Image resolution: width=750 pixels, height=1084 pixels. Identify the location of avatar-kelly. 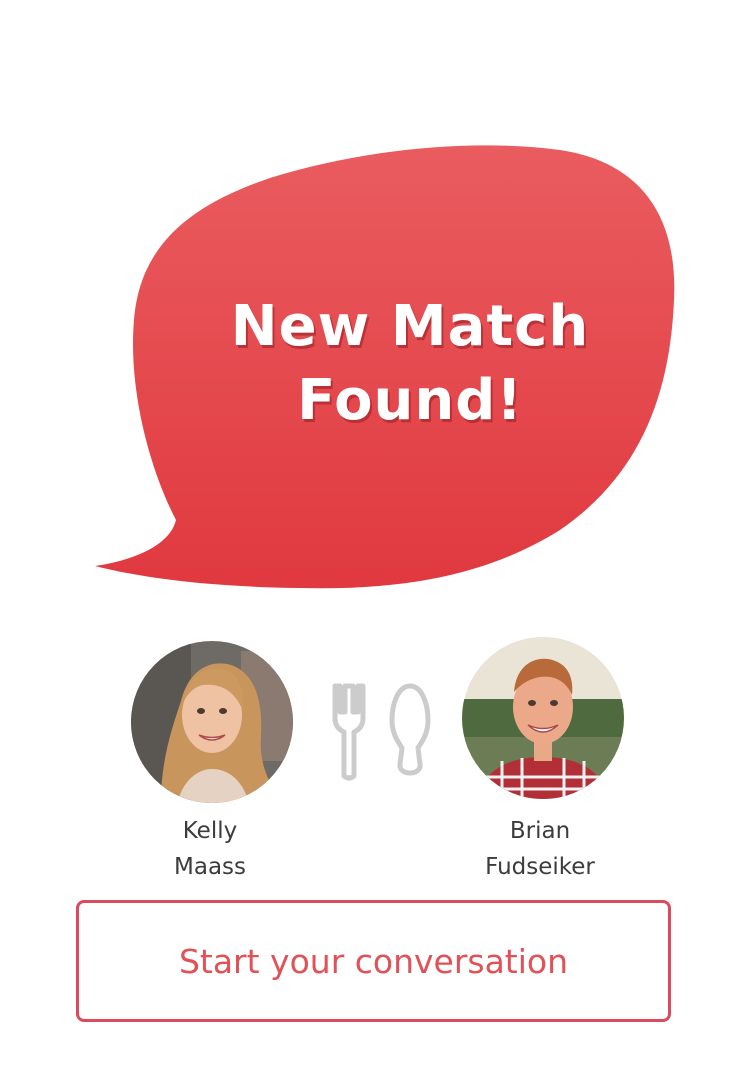
(212, 722).